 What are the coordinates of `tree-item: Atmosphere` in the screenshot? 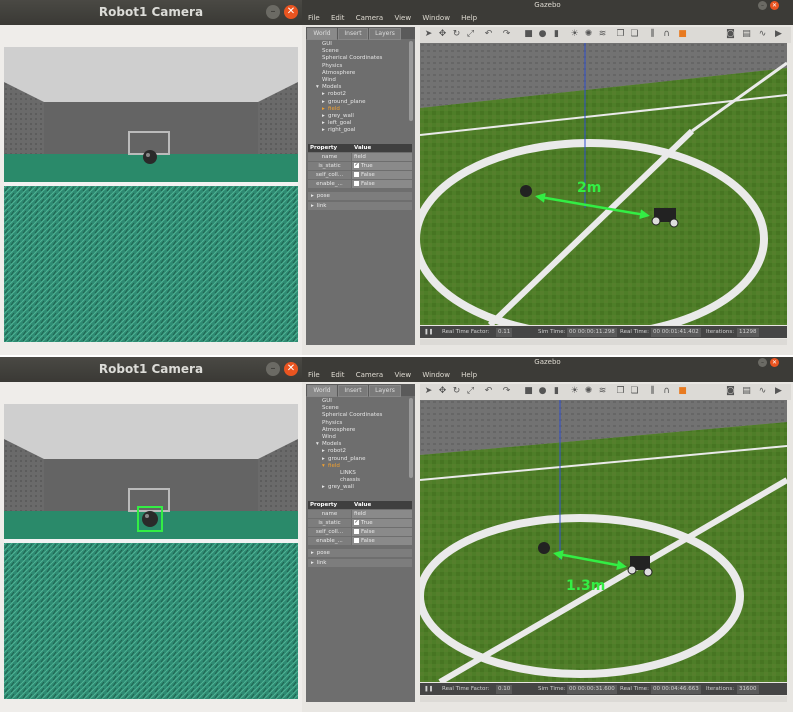 It's located at (357, 73).